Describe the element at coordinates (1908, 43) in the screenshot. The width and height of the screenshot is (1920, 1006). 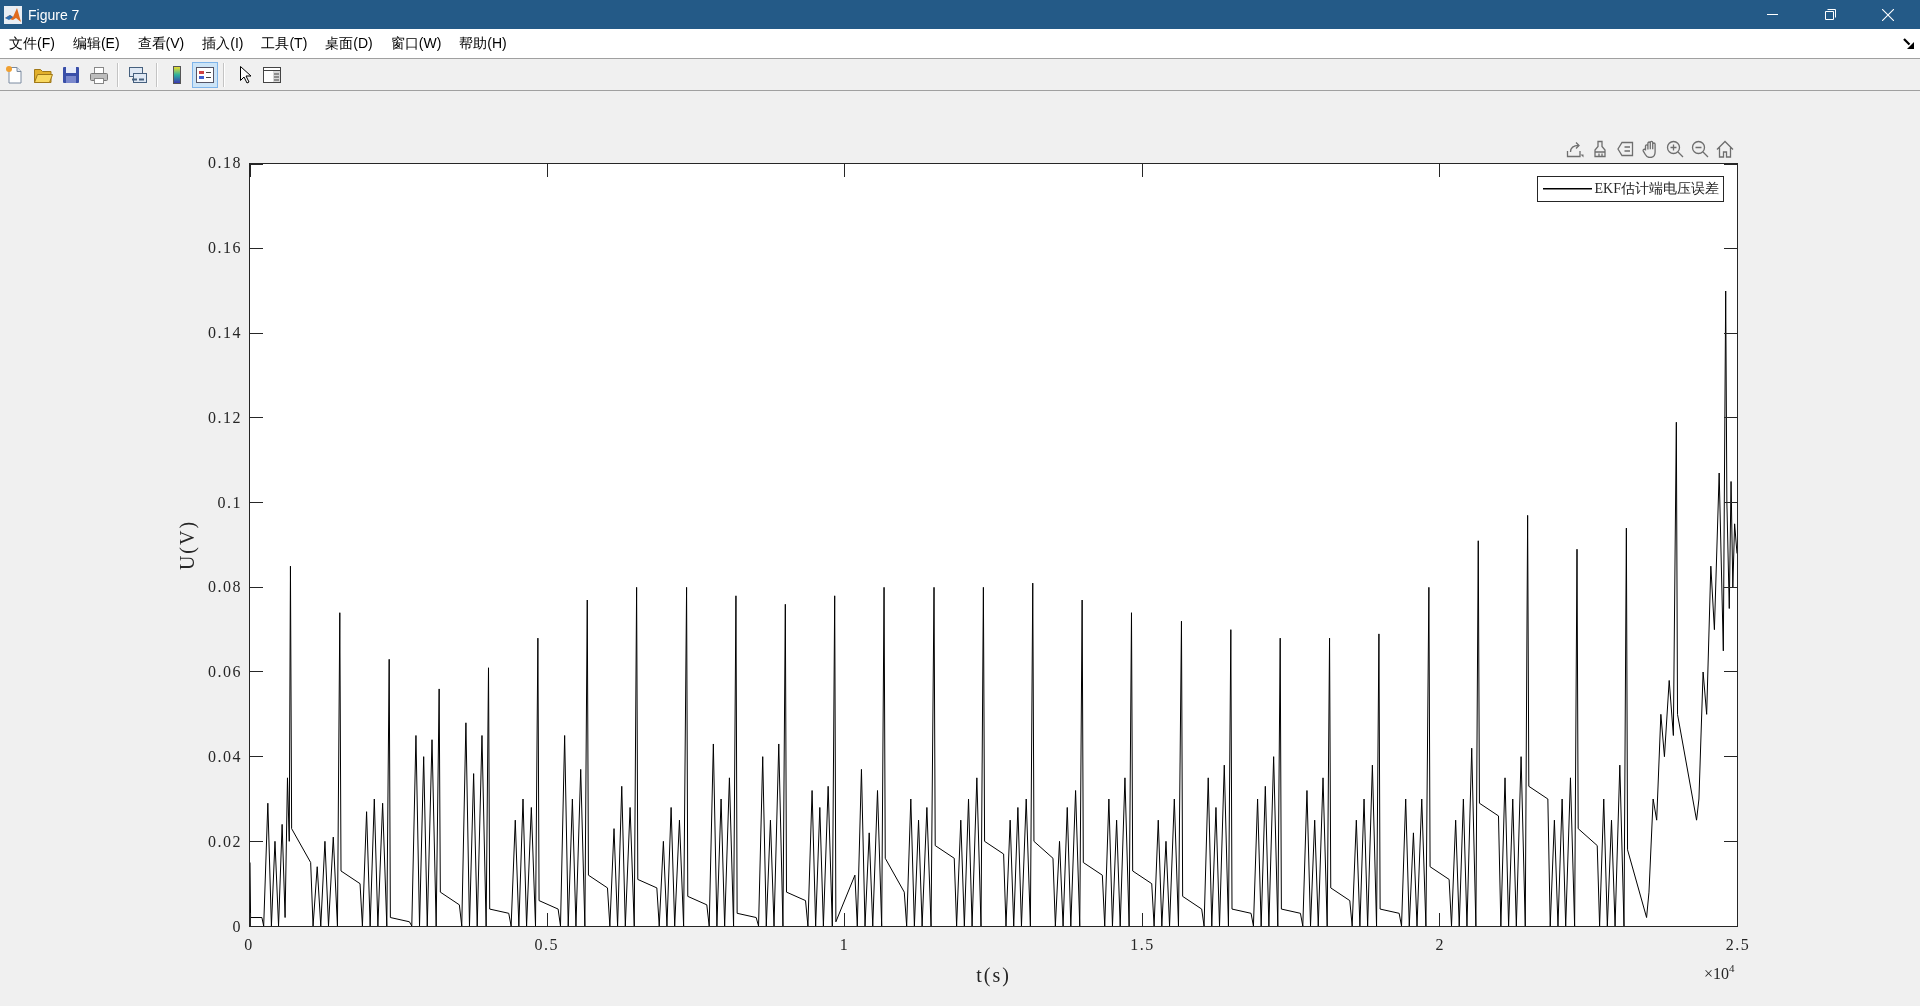
I see `arrow-icon` at that location.